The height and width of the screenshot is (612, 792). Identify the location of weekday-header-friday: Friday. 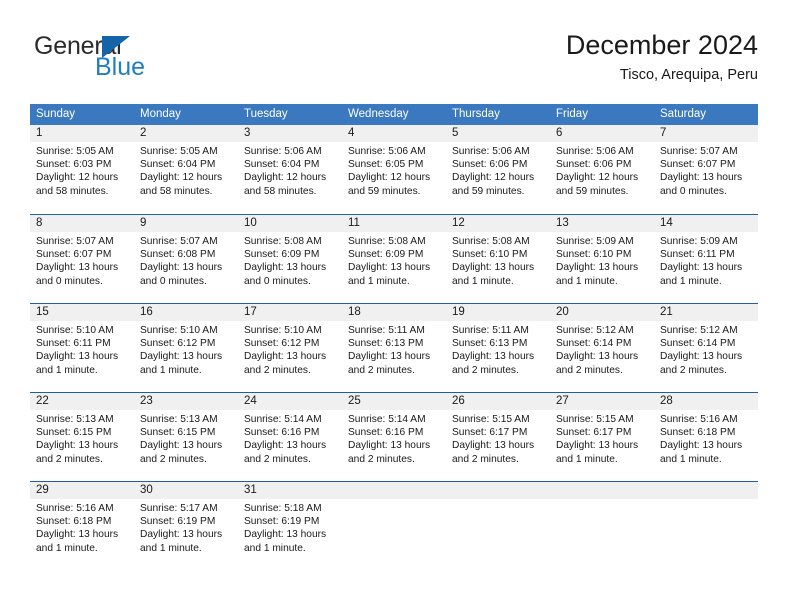
(572, 114).